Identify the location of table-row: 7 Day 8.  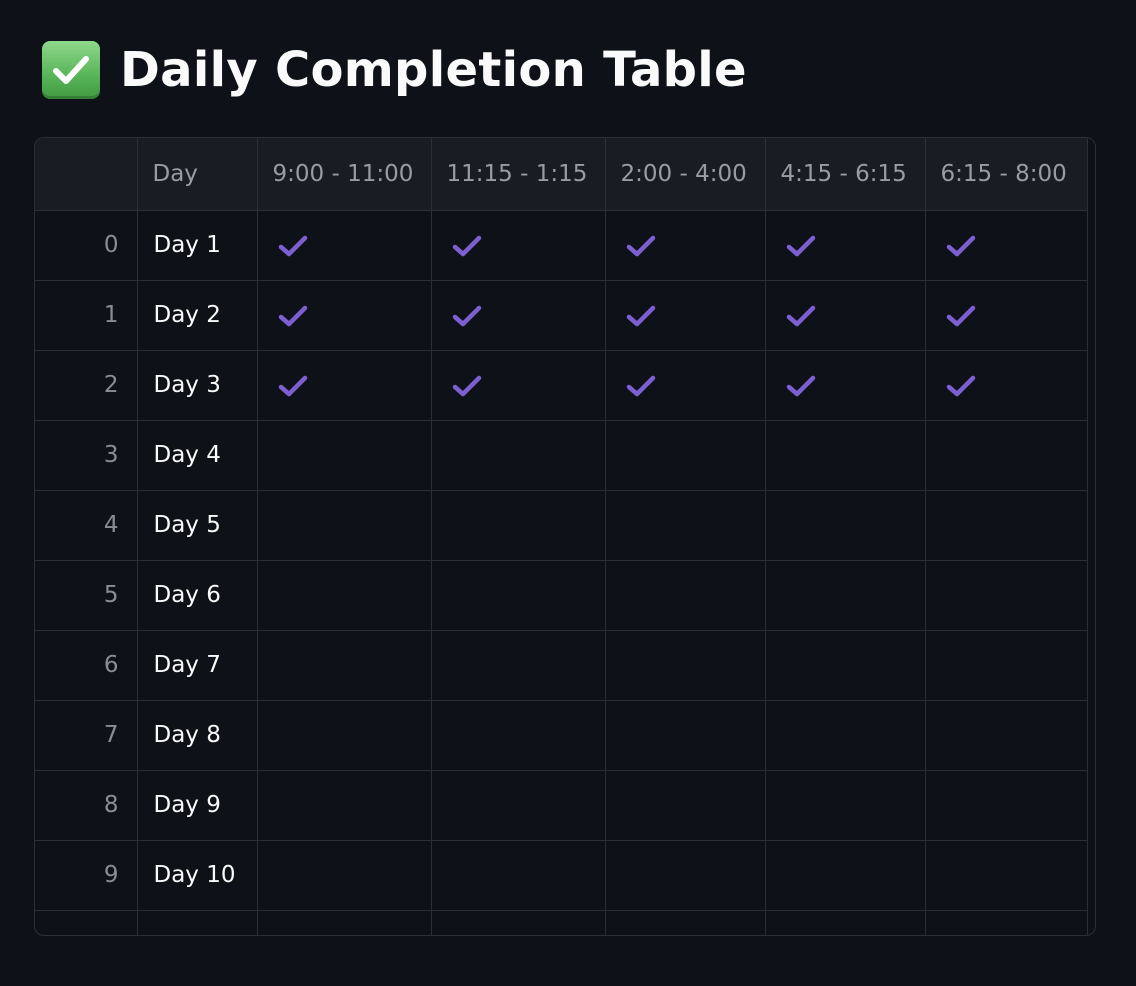
(561, 735).